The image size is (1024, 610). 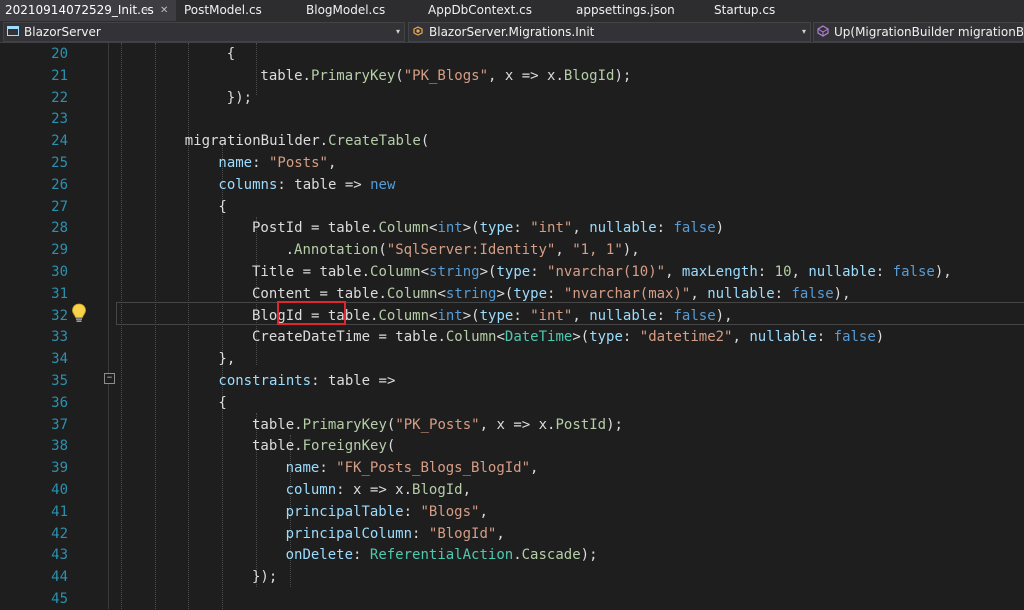 What do you see at coordinates (164, 10) in the screenshot?
I see `close-icon: ✕` at bounding box center [164, 10].